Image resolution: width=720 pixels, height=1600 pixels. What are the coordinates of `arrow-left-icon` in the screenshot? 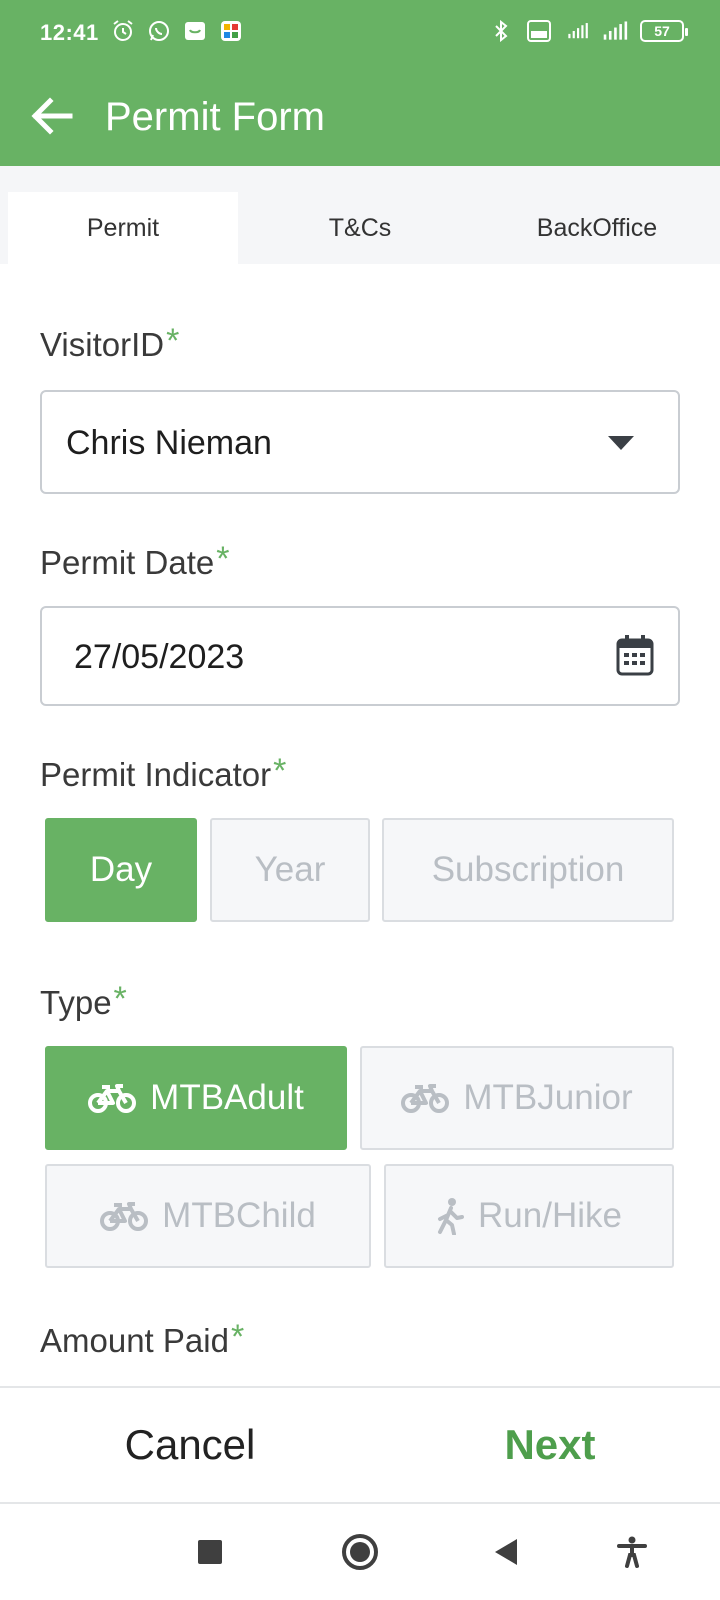 It's located at (52, 118).